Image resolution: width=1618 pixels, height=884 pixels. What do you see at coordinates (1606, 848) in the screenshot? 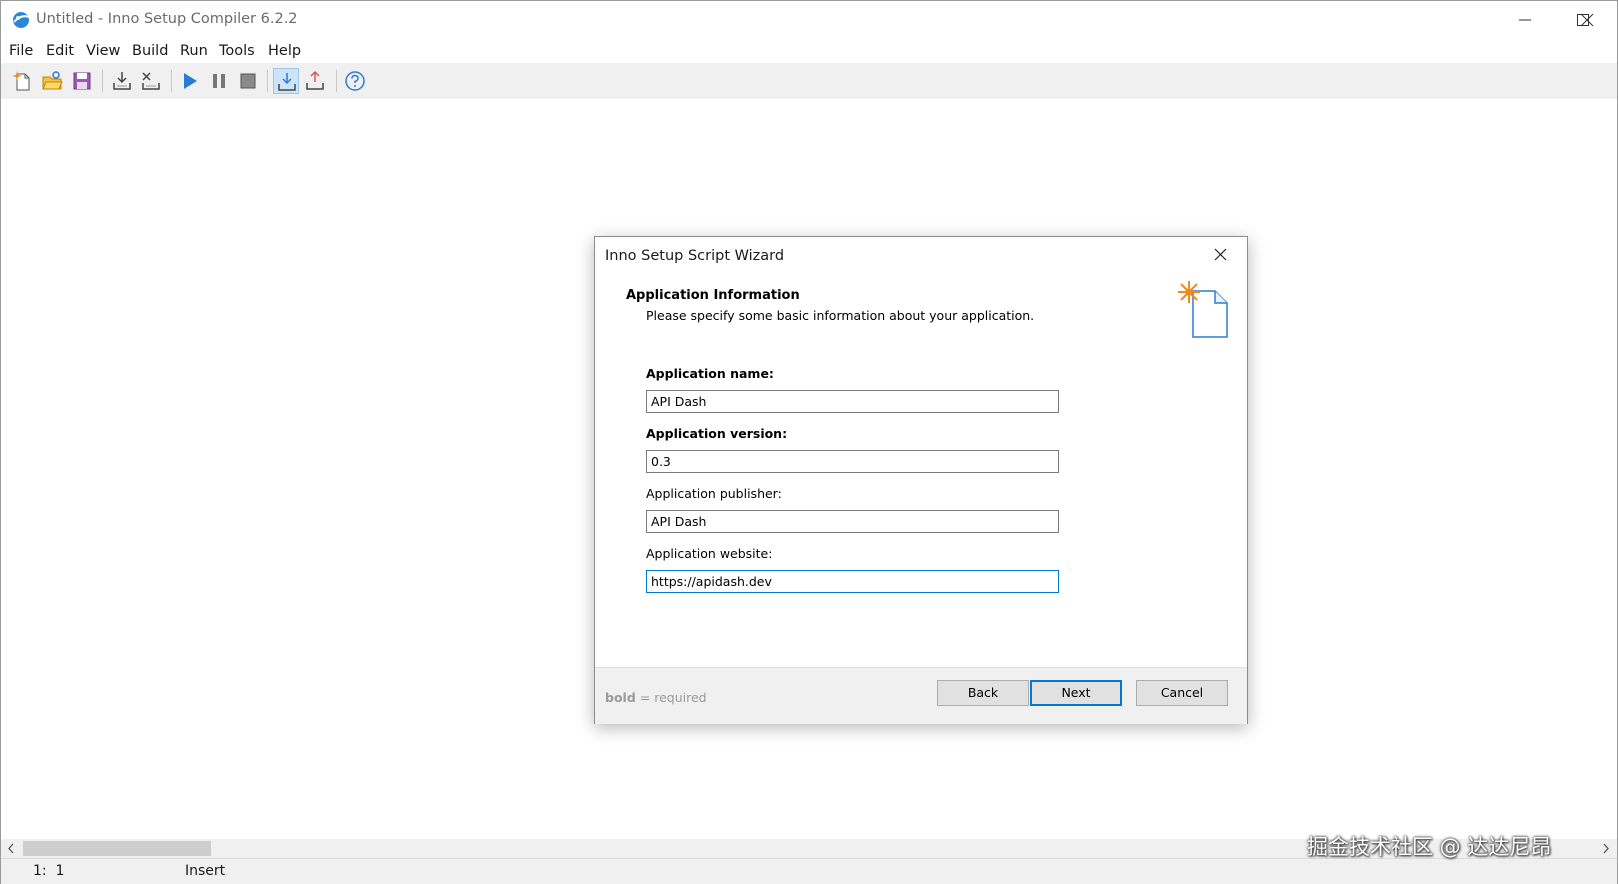
I see `scroll-right-icon` at bounding box center [1606, 848].